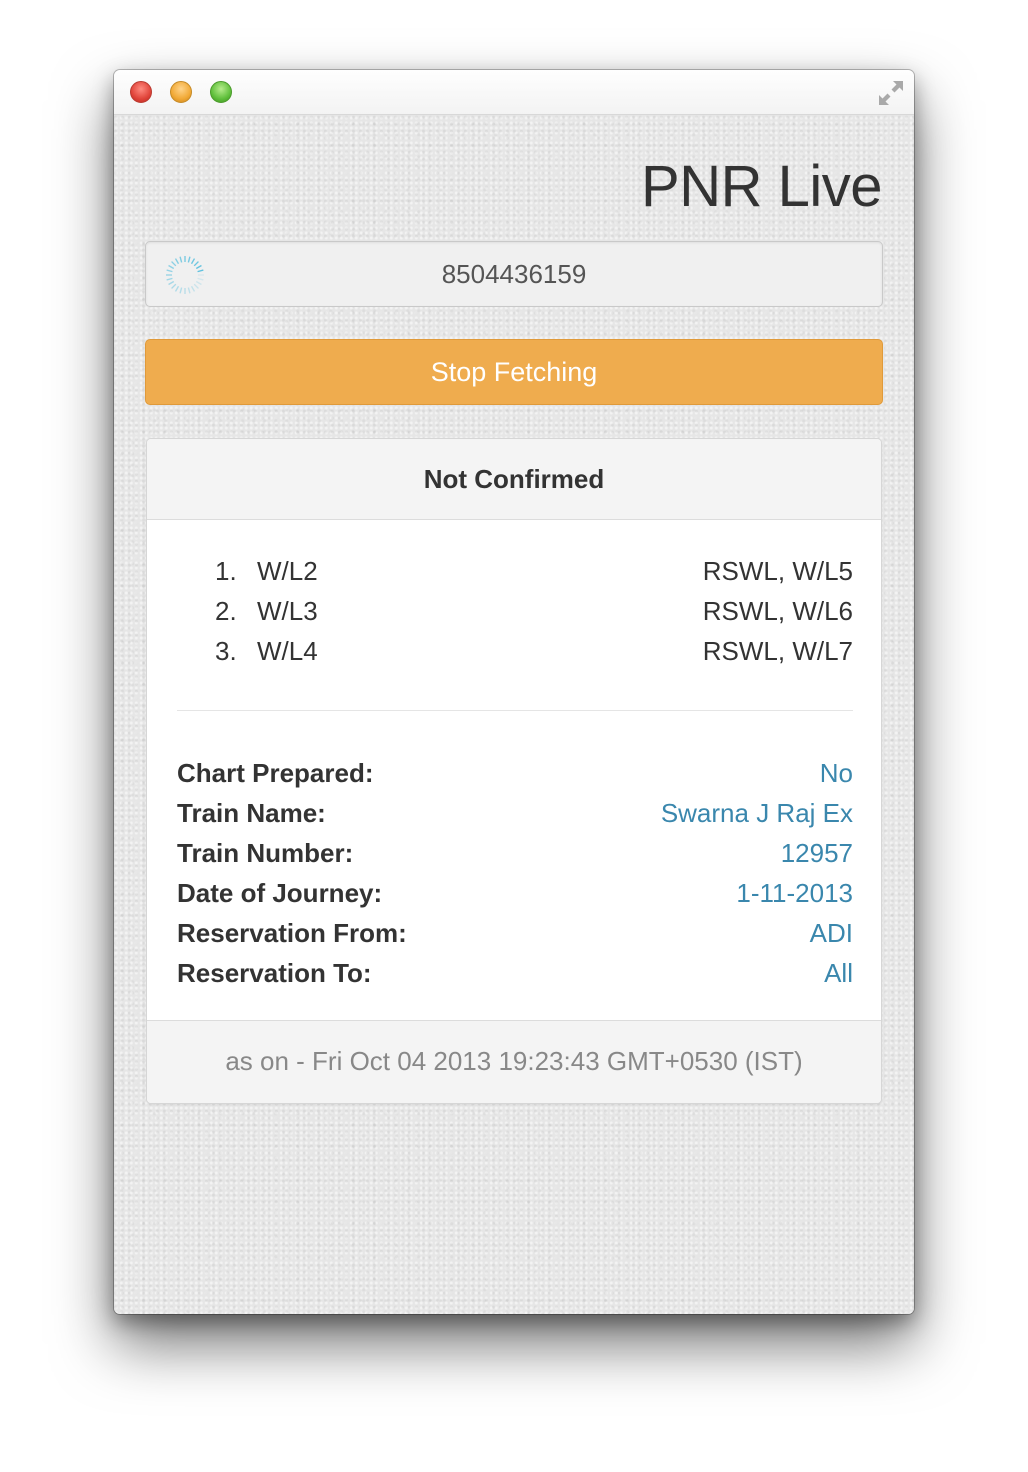 The image size is (1028, 1472). I want to click on detail-label: Train Name:, so click(251, 813).